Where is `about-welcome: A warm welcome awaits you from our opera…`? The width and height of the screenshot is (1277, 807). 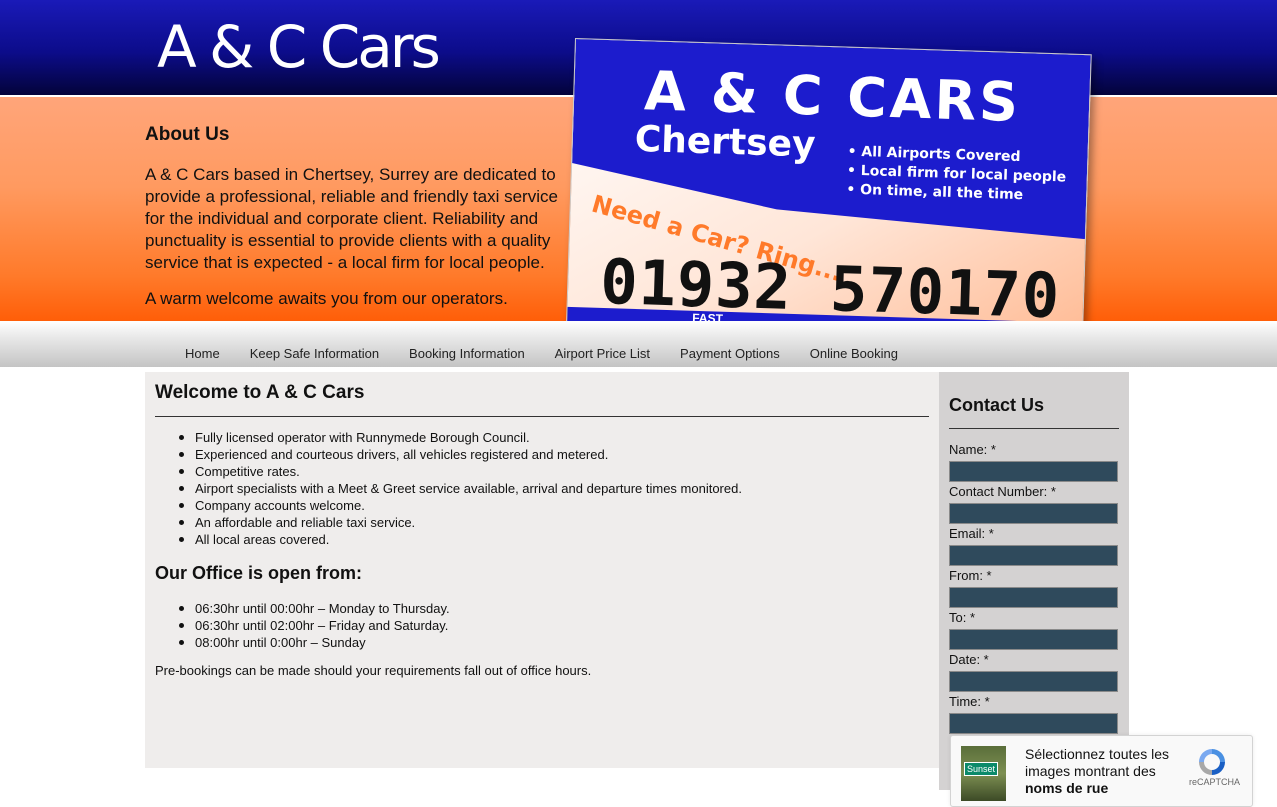 about-welcome: A warm welcome awaits you from our opera… is located at coordinates (326, 298).